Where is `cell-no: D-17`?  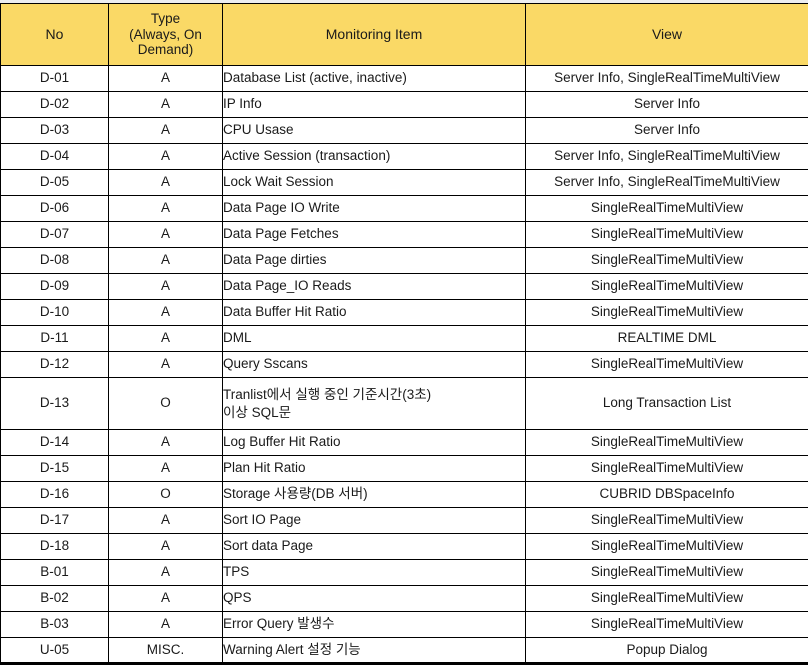
cell-no: D-17 is located at coordinates (55, 521).